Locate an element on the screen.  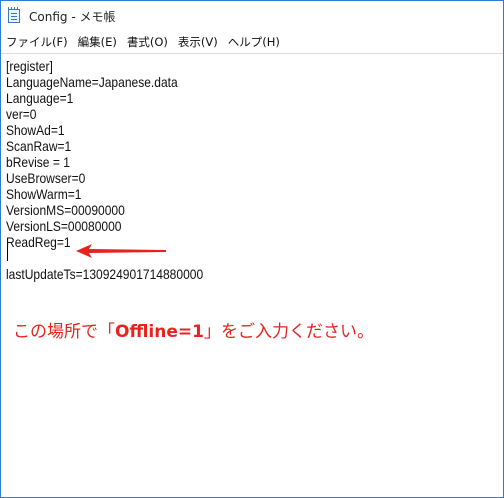
editor-line: ShowAd=1 is located at coordinates (35, 130).